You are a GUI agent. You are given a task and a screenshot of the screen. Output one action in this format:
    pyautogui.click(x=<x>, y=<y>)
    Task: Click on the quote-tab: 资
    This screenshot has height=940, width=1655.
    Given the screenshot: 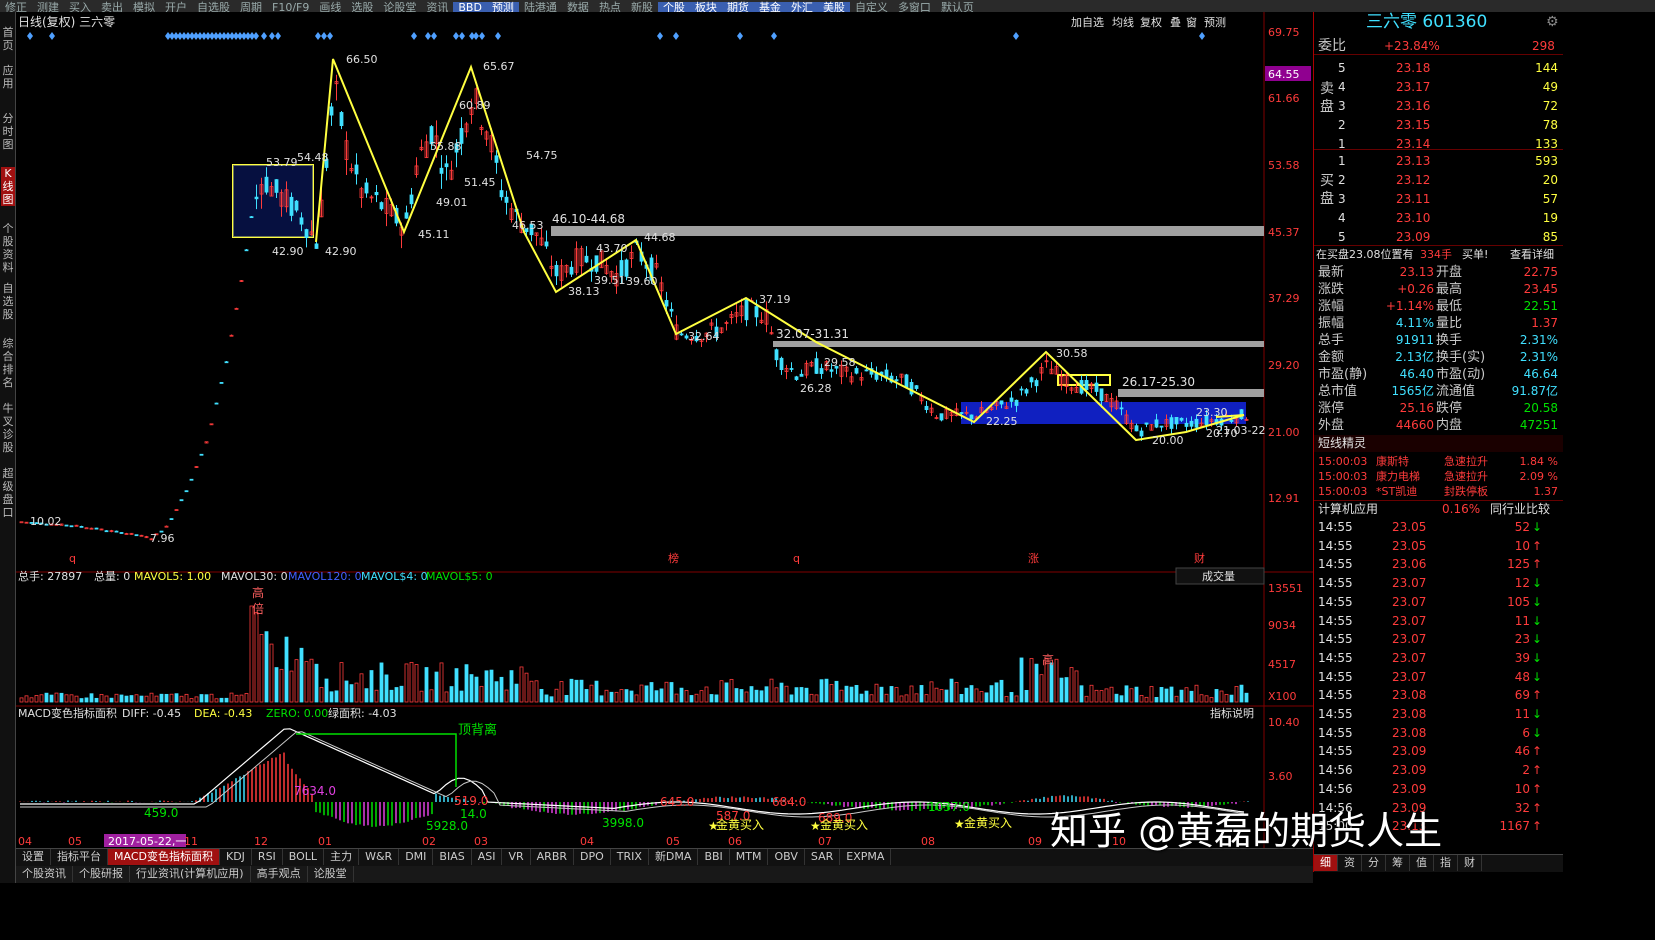 What is the action you would take?
    pyautogui.click(x=1350, y=863)
    